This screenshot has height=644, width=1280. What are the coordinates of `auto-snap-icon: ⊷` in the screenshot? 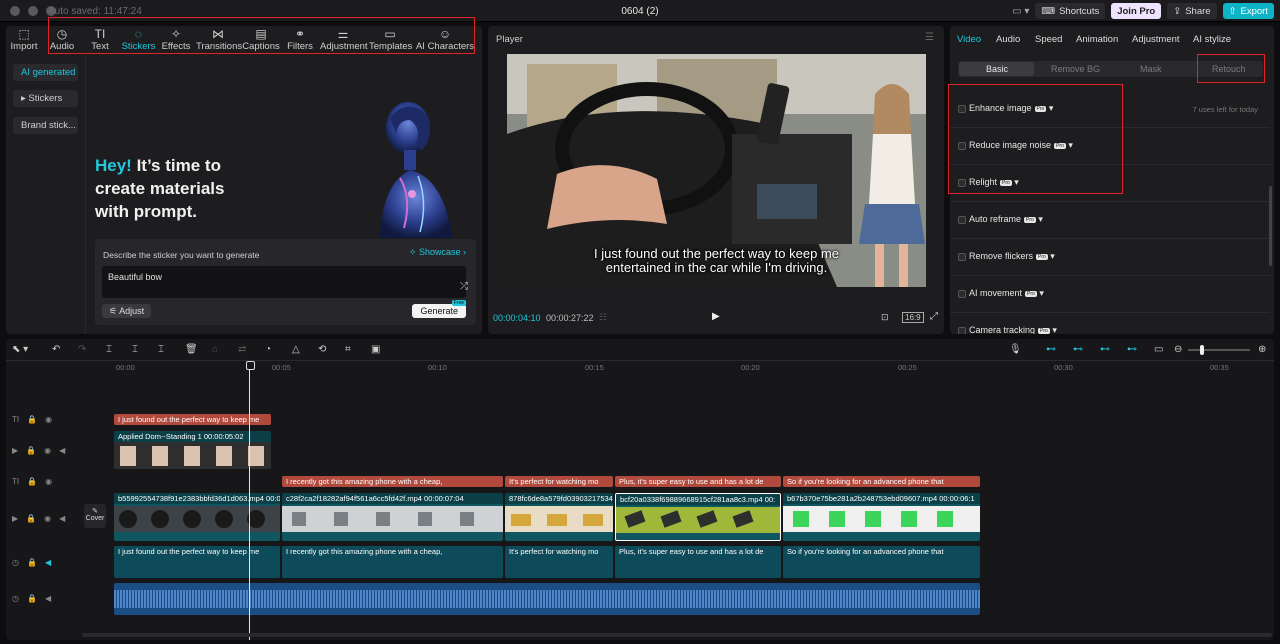 It's located at (1105, 349).